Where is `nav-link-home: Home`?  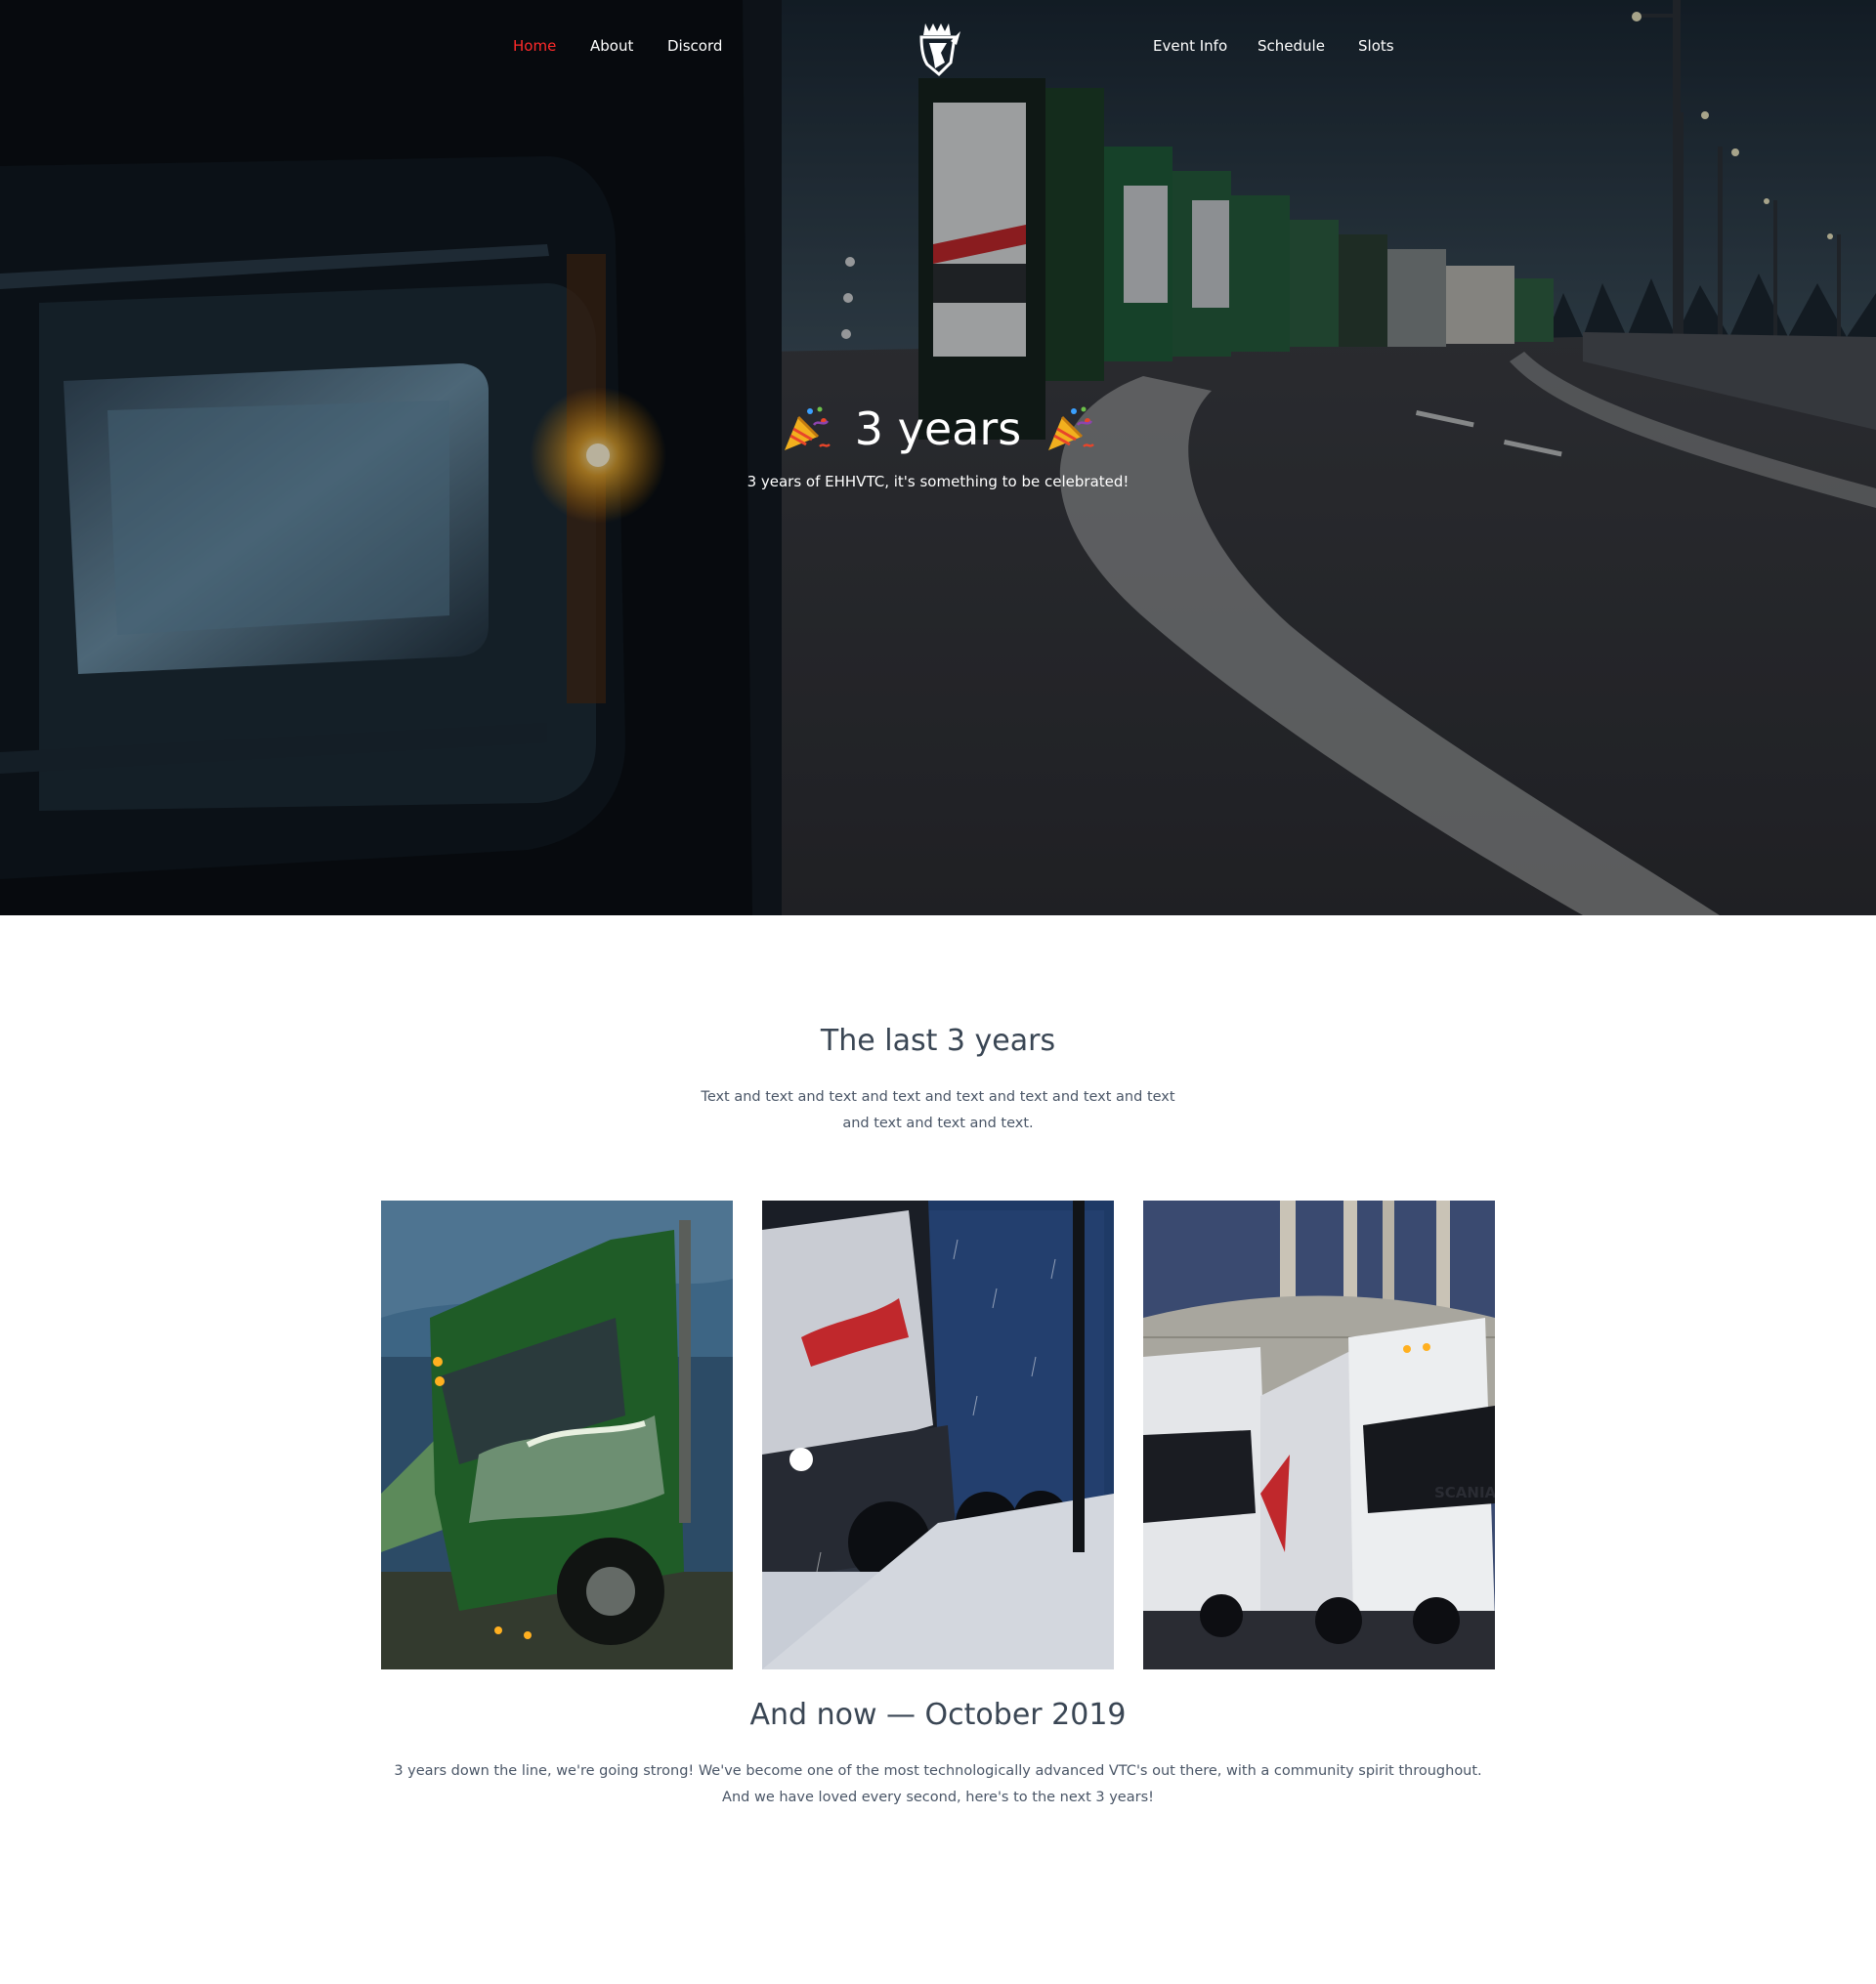 nav-link-home: Home is located at coordinates (534, 46).